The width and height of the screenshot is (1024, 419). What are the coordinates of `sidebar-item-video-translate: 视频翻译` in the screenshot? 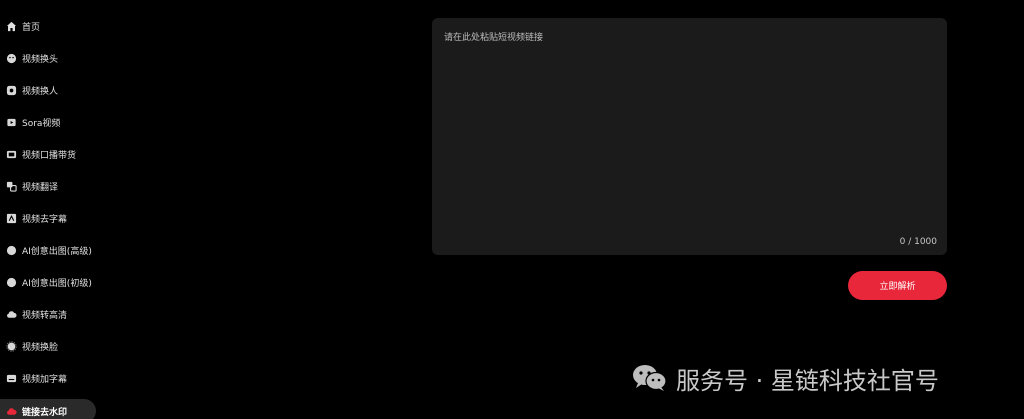 It's located at (48, 186).